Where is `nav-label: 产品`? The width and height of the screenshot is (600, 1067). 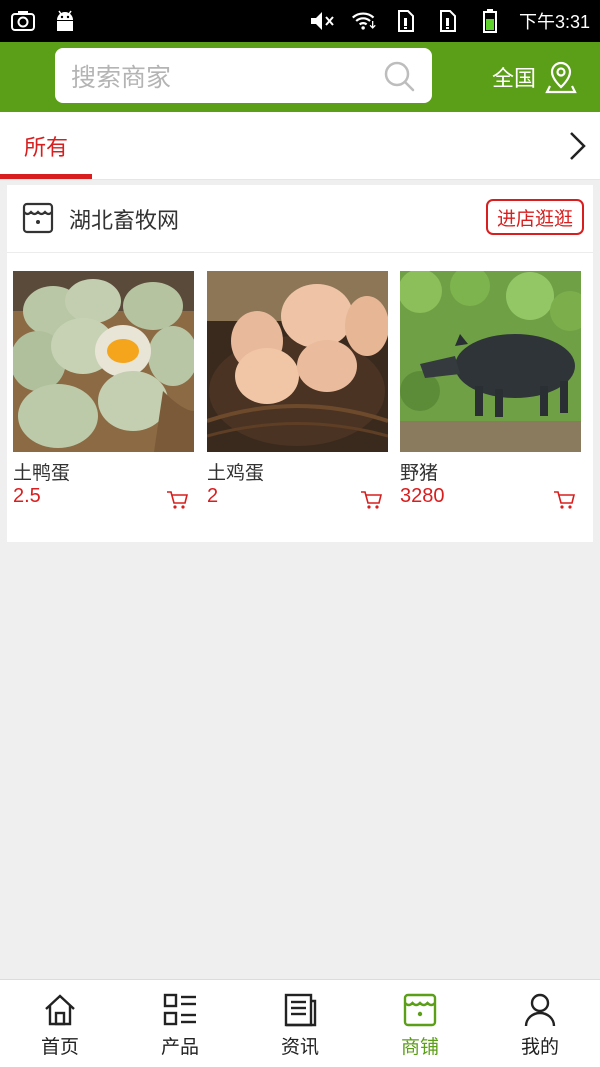 nav-label: 产品 is located at coordinates (179, 1047).